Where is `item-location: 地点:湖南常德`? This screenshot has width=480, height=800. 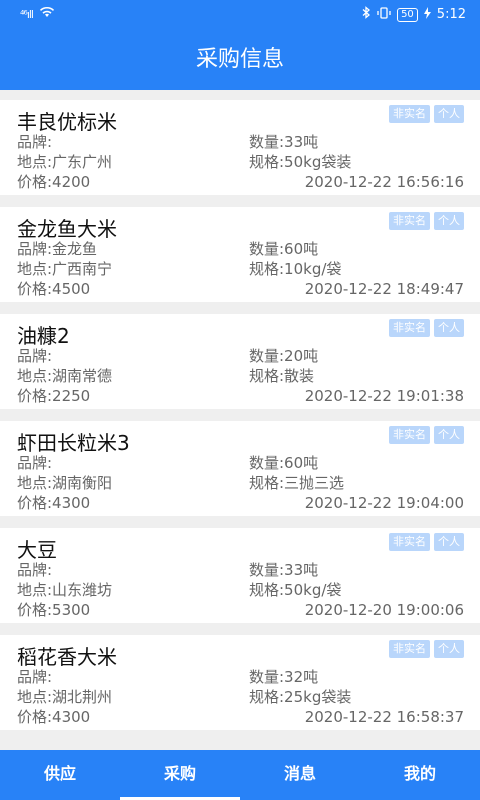
item-location: 地点:湖南常德 is located at coordinates (65, 376).